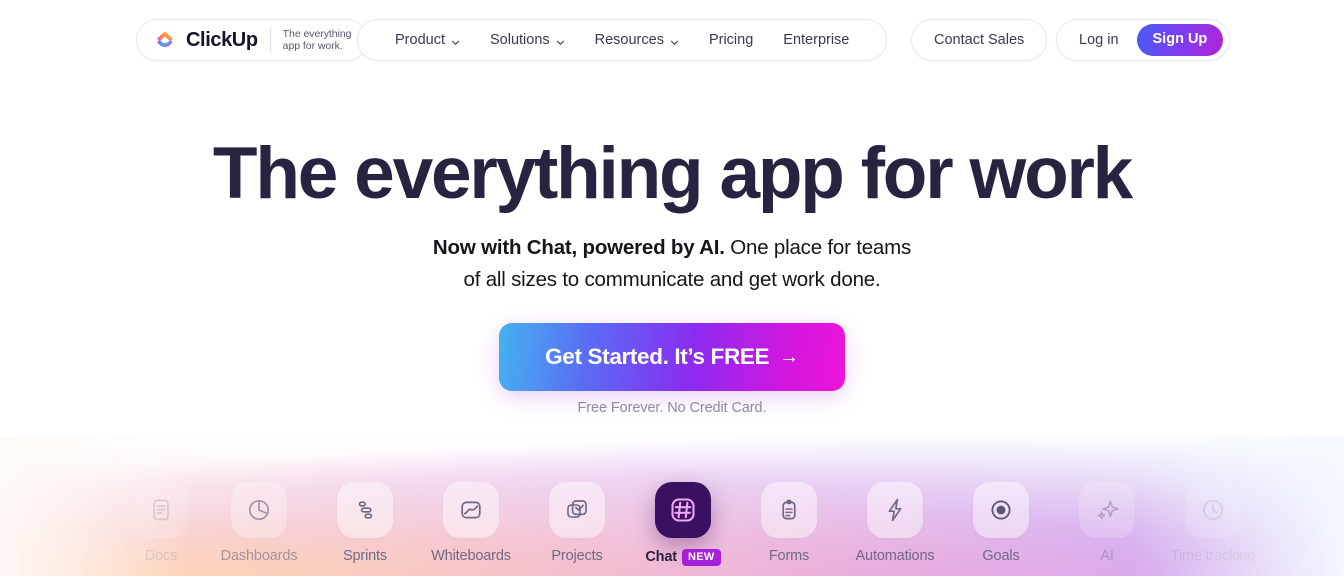 The height and width of the screenshot is (576, 1344). Describe the element at coordinates (577, 556) in the screenshot. I see `carousel-item-label: Projects` at that location.